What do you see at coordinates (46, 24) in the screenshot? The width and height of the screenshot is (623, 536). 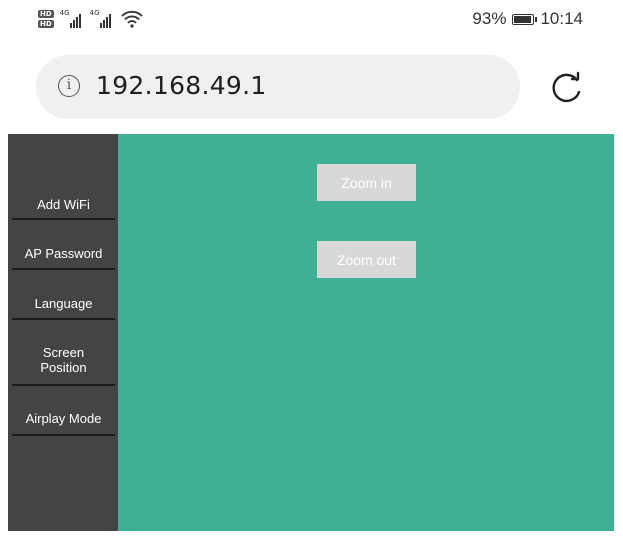 I see `hd-badge-2: HD` at bounding box center [46, 24].